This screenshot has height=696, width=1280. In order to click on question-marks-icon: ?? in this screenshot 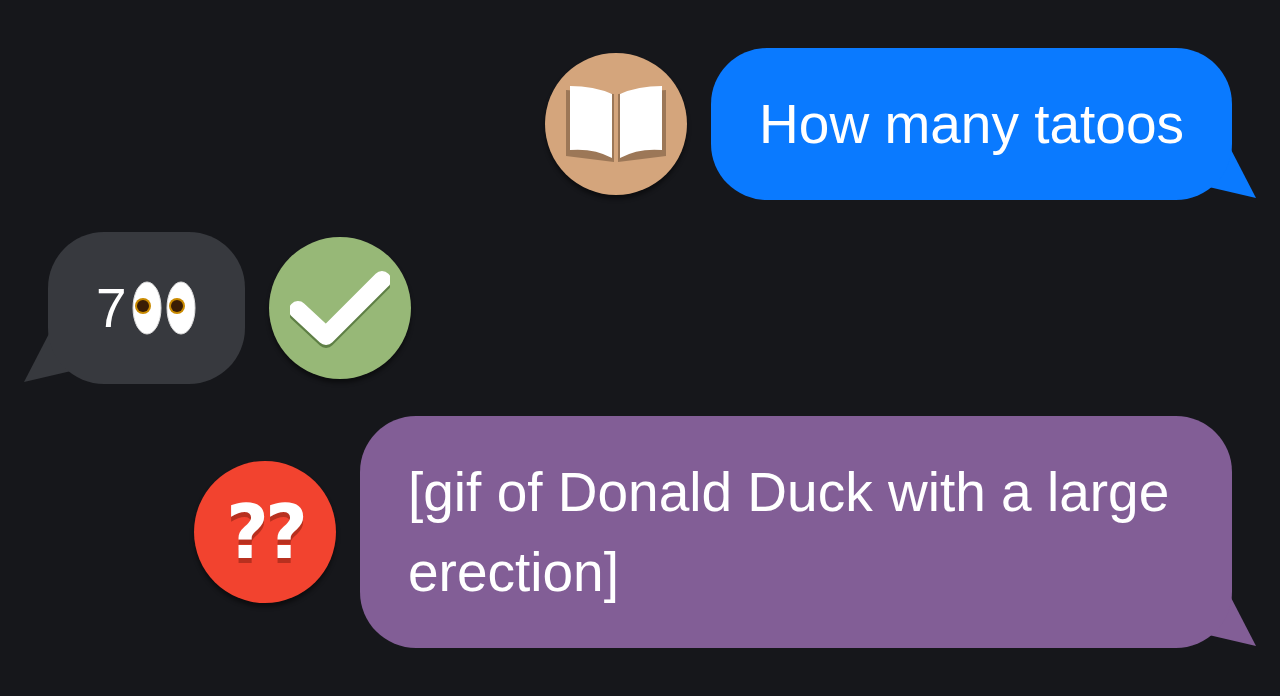, I will do `click(265, 532)`.